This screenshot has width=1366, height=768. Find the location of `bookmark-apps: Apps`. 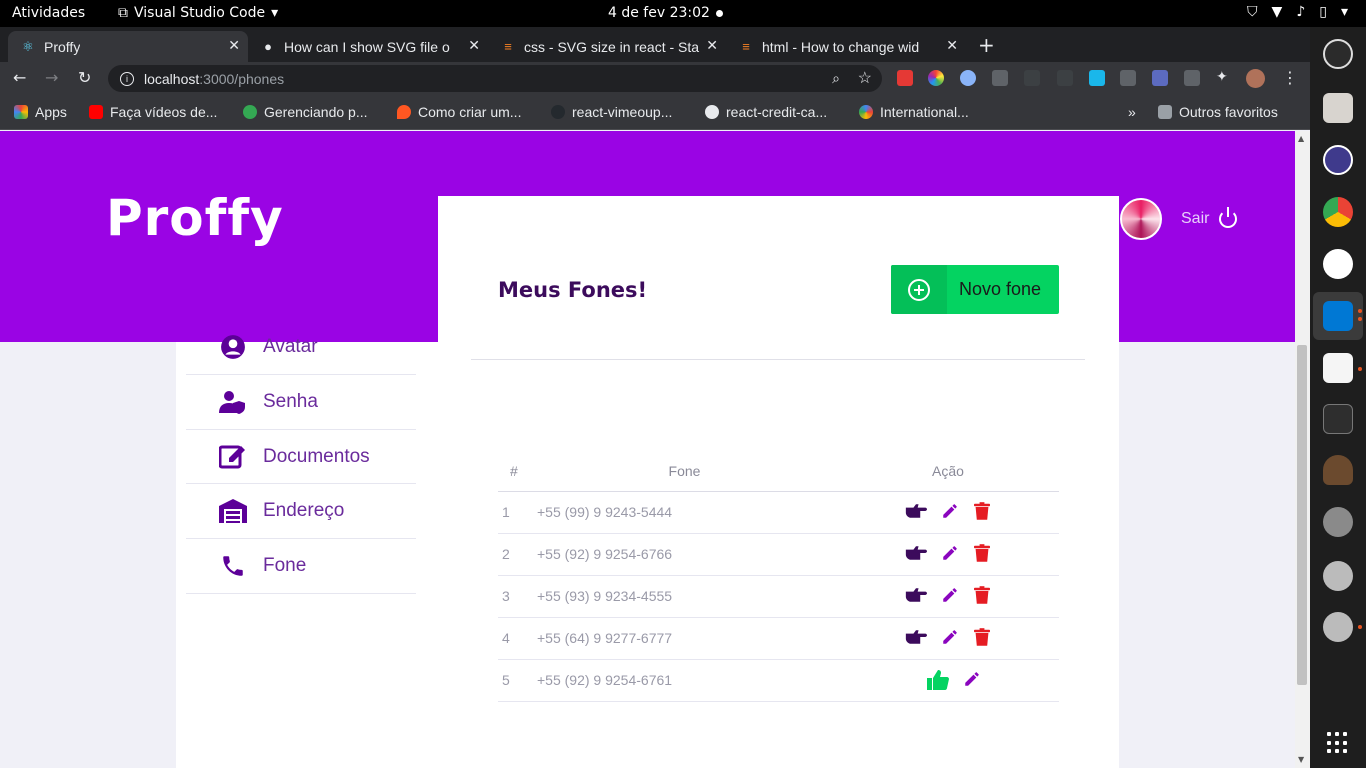

bookmark-apps: Apps is located at coordinates (40, 112).